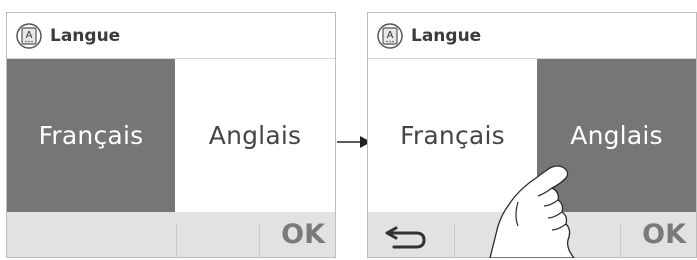  Describe the element at coordinates (171, 234) in the screenshot. I see `bottom-bar: OK` at that location.